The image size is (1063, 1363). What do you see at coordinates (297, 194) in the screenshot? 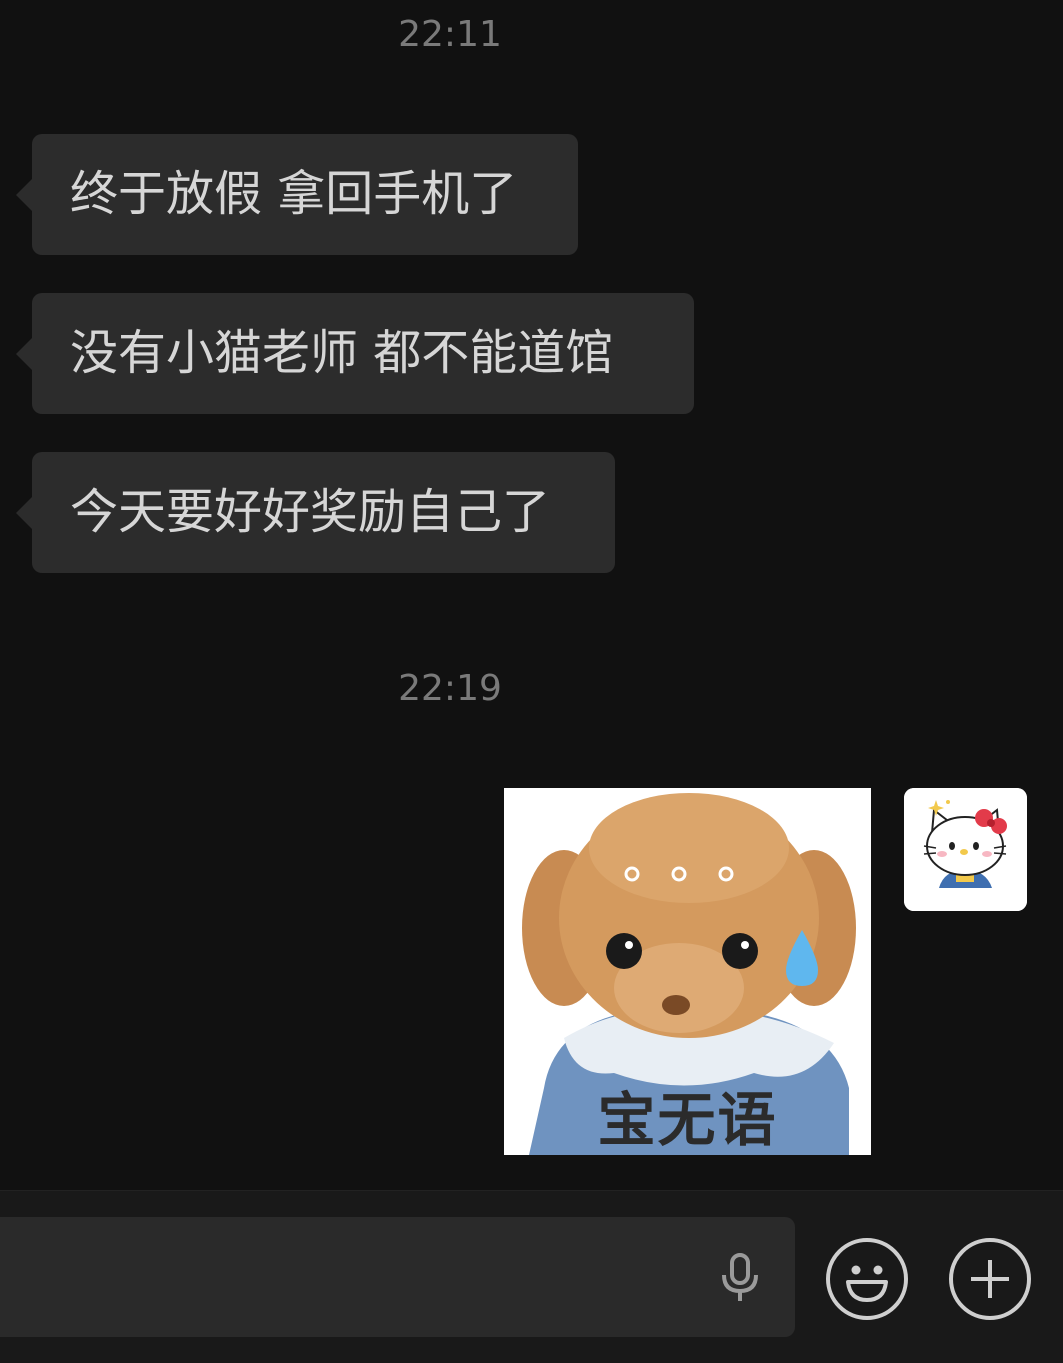
I see `message-bubble: 终于放假 拿回手机了` at bounding box center [297, 194].